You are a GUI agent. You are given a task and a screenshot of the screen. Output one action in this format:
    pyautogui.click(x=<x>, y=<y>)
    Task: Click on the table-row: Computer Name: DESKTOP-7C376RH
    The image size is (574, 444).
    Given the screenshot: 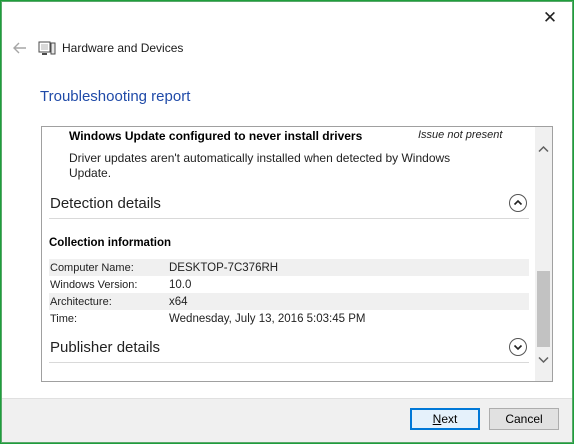 What is the action you would take?
    pyautogui.click(x=289, y=267)
    